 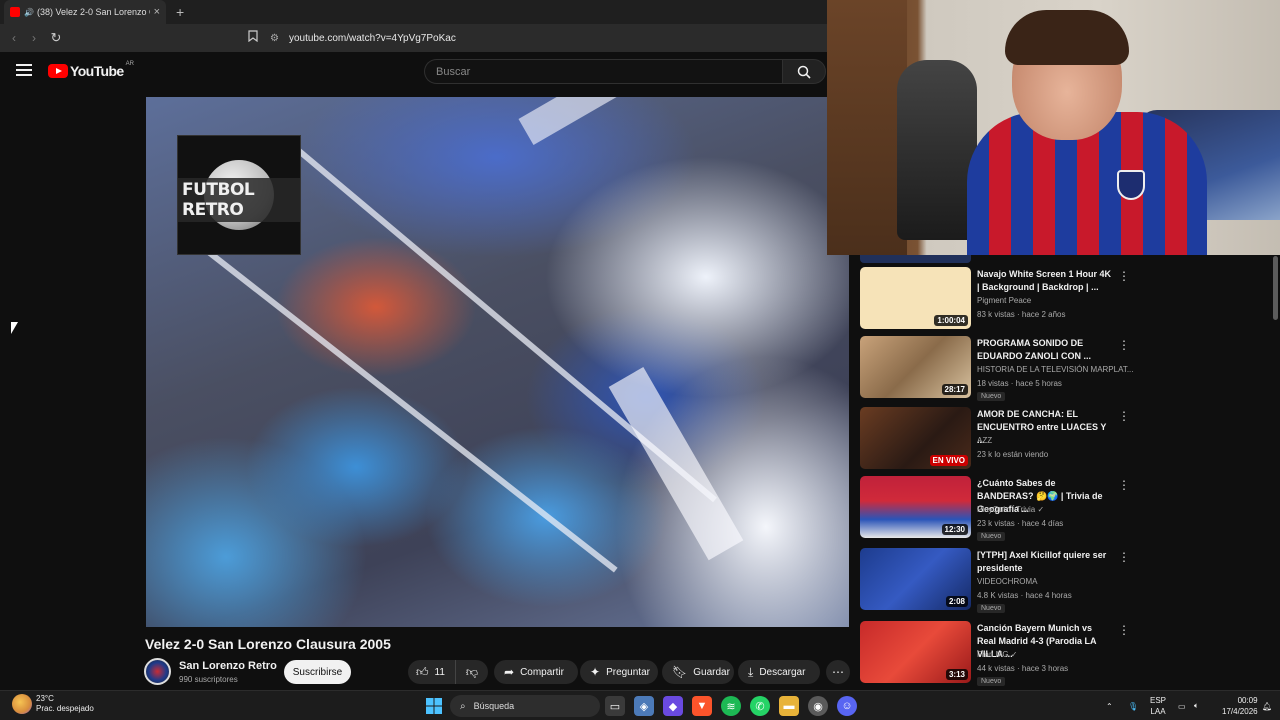 I want to click on channel-name: San Lorenzo Retro, so click(x=228, y=666).